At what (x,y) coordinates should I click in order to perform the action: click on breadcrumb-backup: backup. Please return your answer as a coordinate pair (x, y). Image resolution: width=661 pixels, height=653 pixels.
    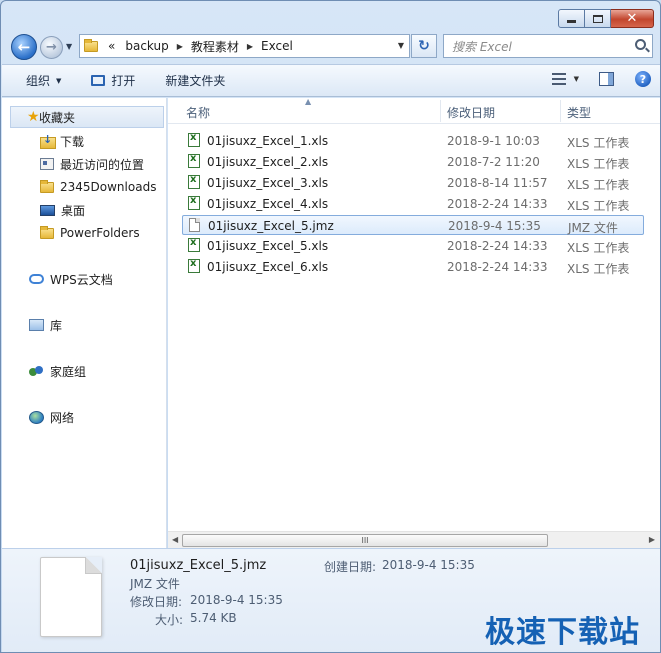
    Looking at the image, I should click on (146, 46).